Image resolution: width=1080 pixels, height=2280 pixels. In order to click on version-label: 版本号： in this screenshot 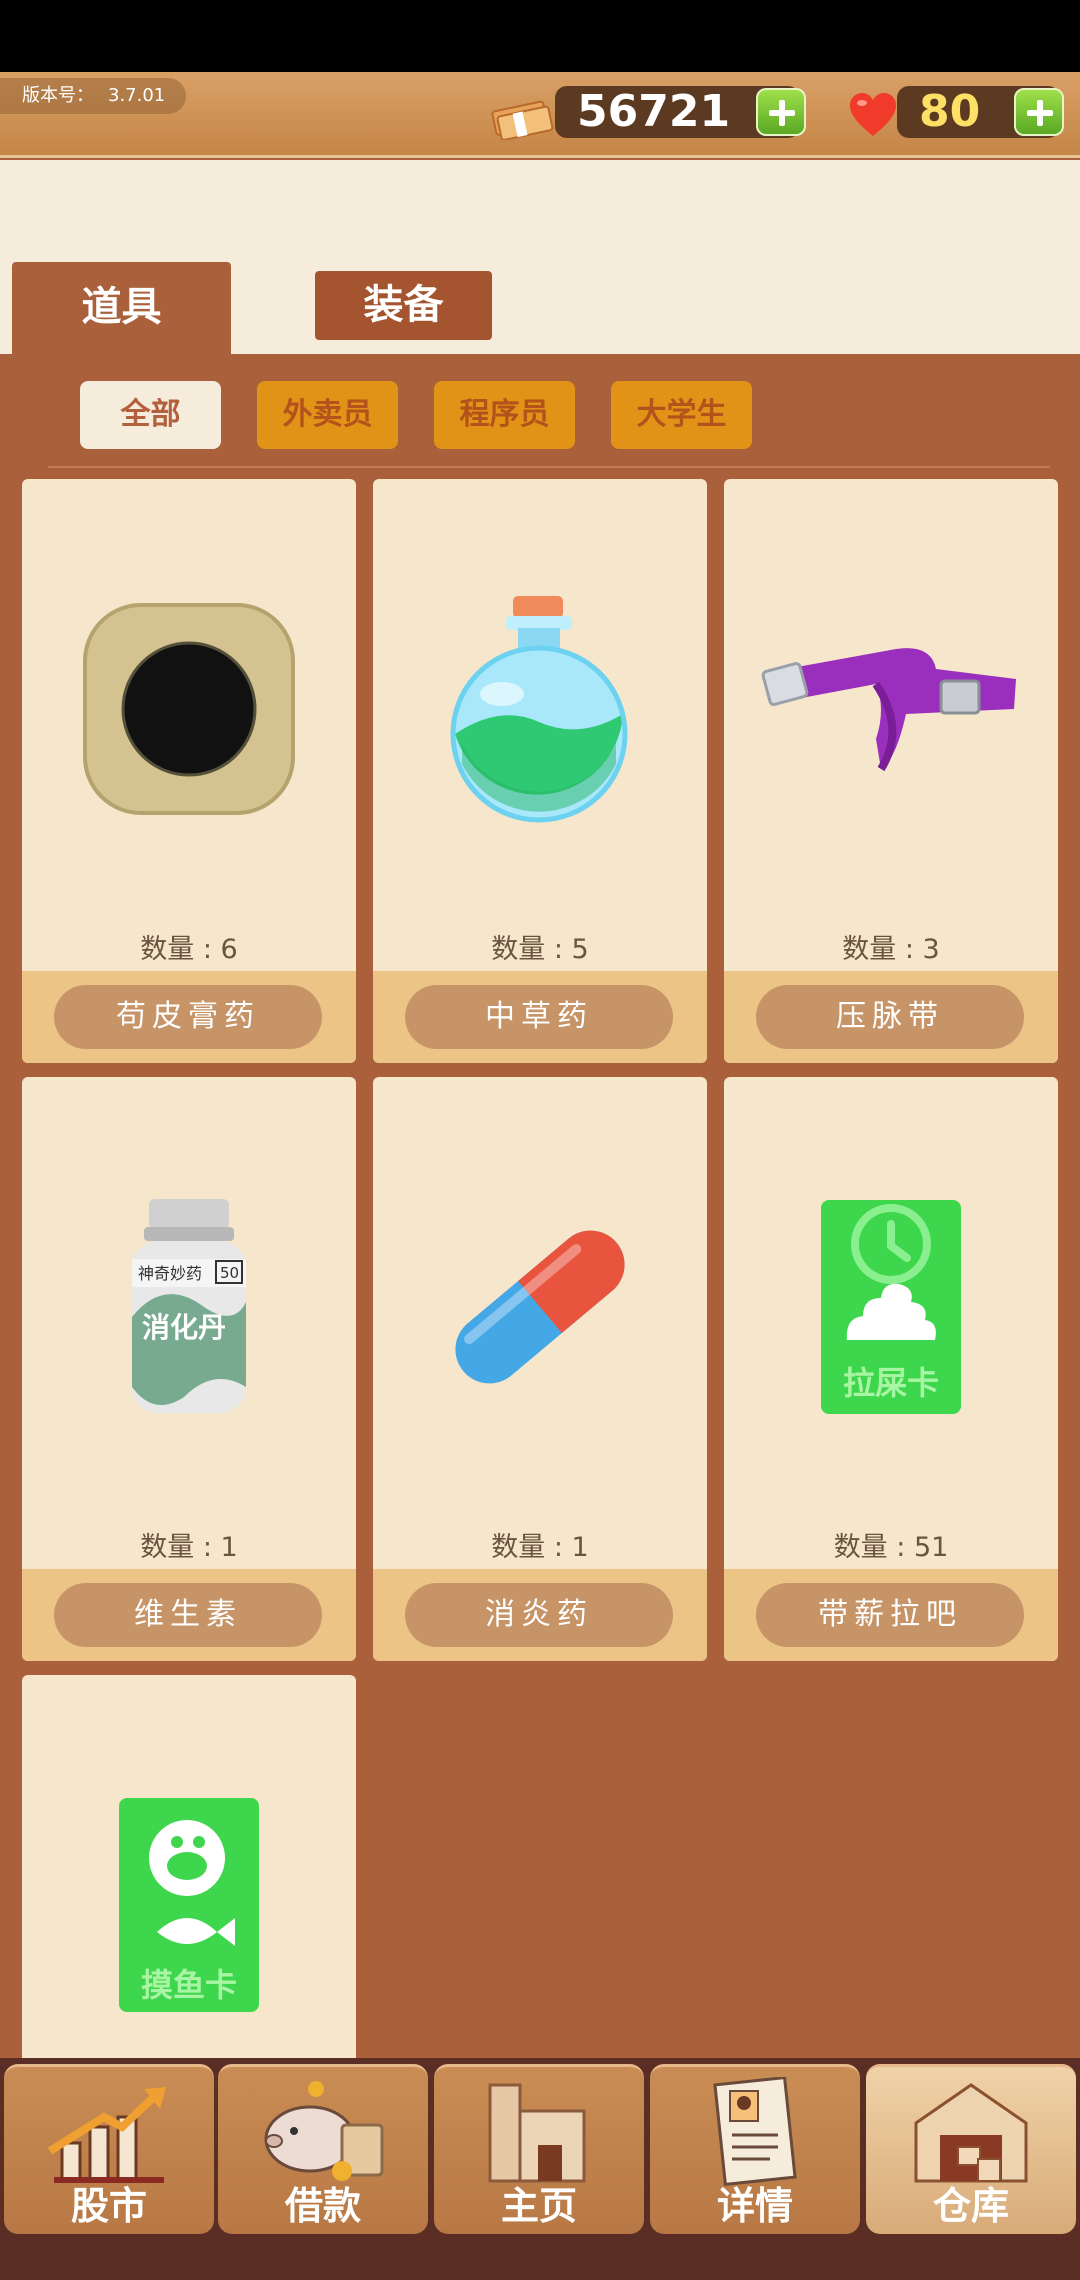, I will do `click(58, 95)`.